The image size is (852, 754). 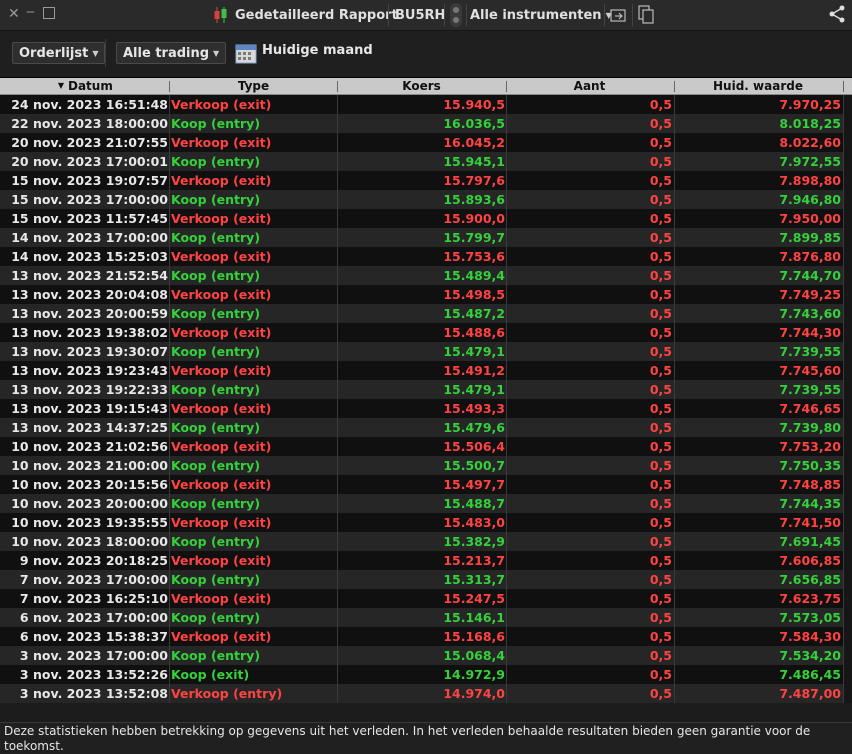 I want to click on cell-waarde: 7.753,20, so click(x=810, y=446).